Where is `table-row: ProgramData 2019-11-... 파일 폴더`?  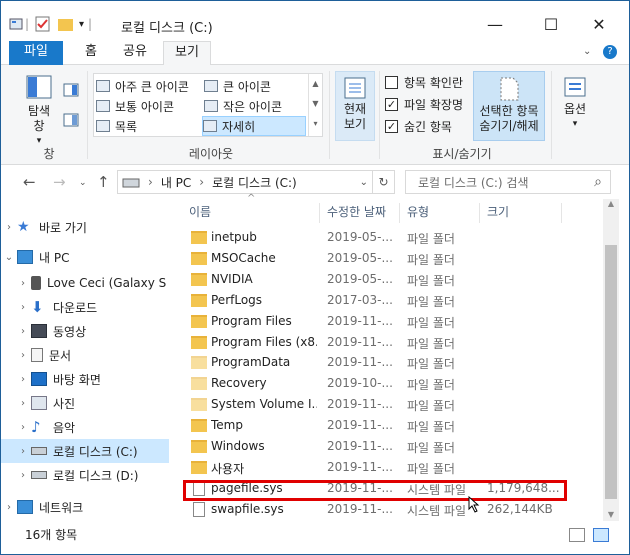 table-row: ProgramData 2019-11-... 파일 폴더 is located at coordinates (381, 362).